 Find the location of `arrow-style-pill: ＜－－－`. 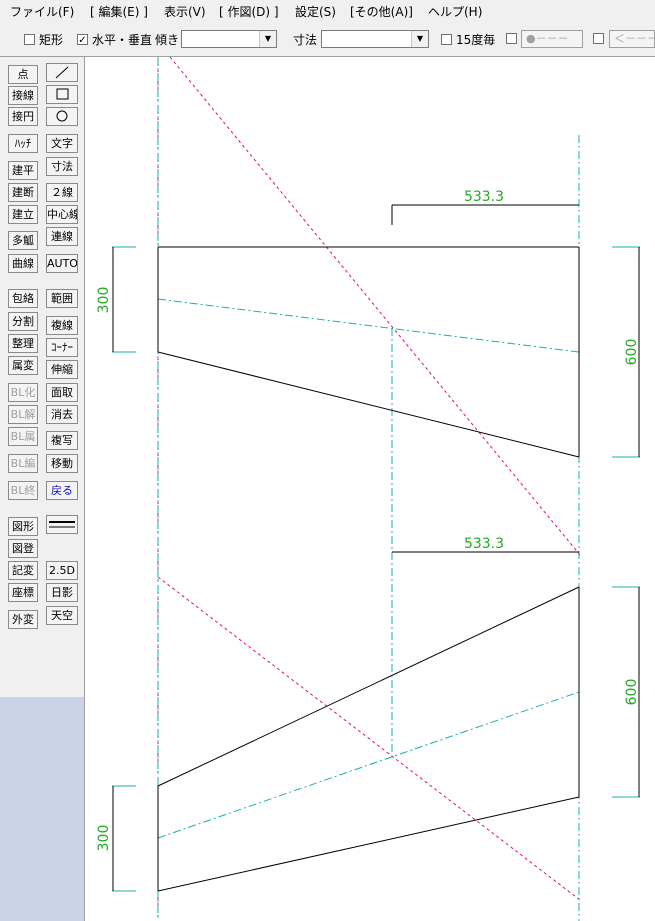

arrow-style-pill: ＜－－－ is located at coordinates (632, 39).